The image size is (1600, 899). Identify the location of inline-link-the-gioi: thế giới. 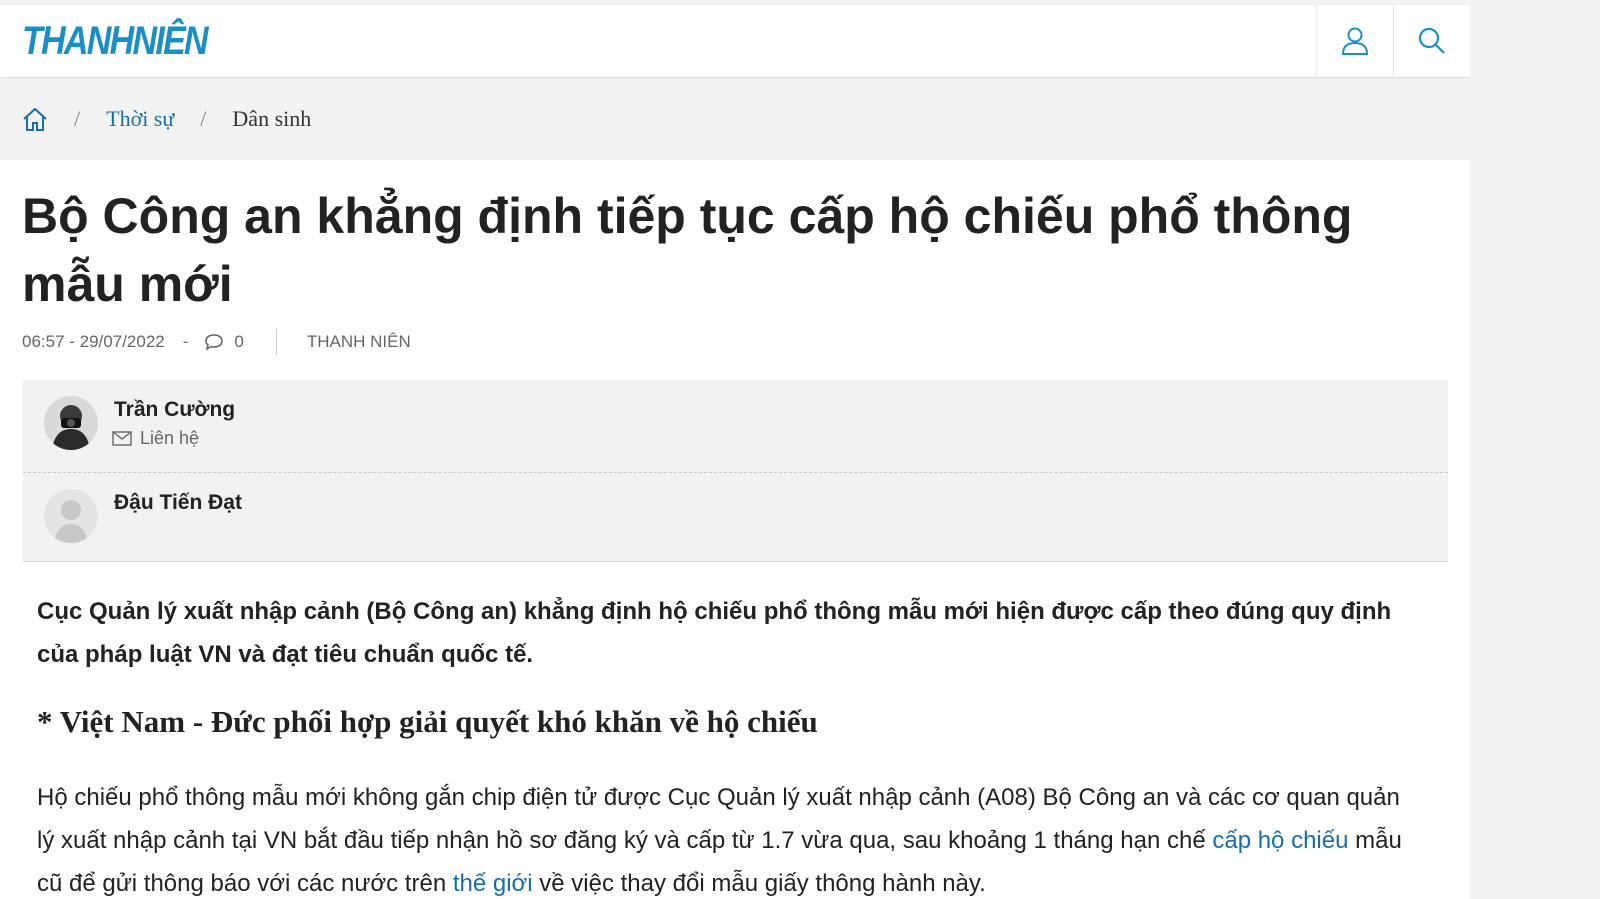
(493, 883).